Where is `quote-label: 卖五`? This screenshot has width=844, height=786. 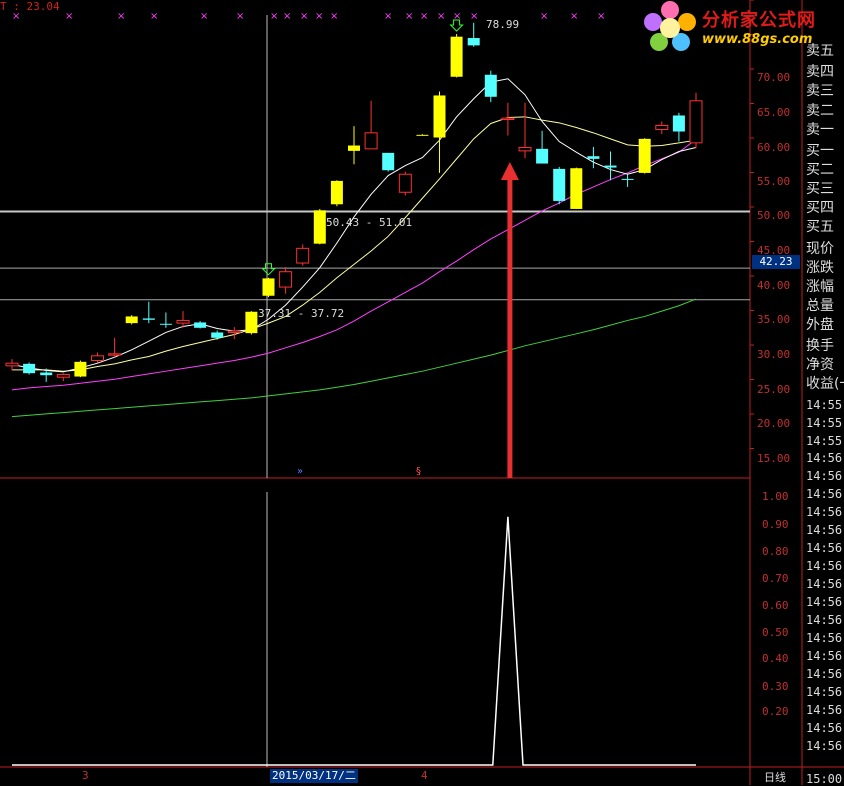 quote-label: 卖五 is located at coordinates (820, 51).